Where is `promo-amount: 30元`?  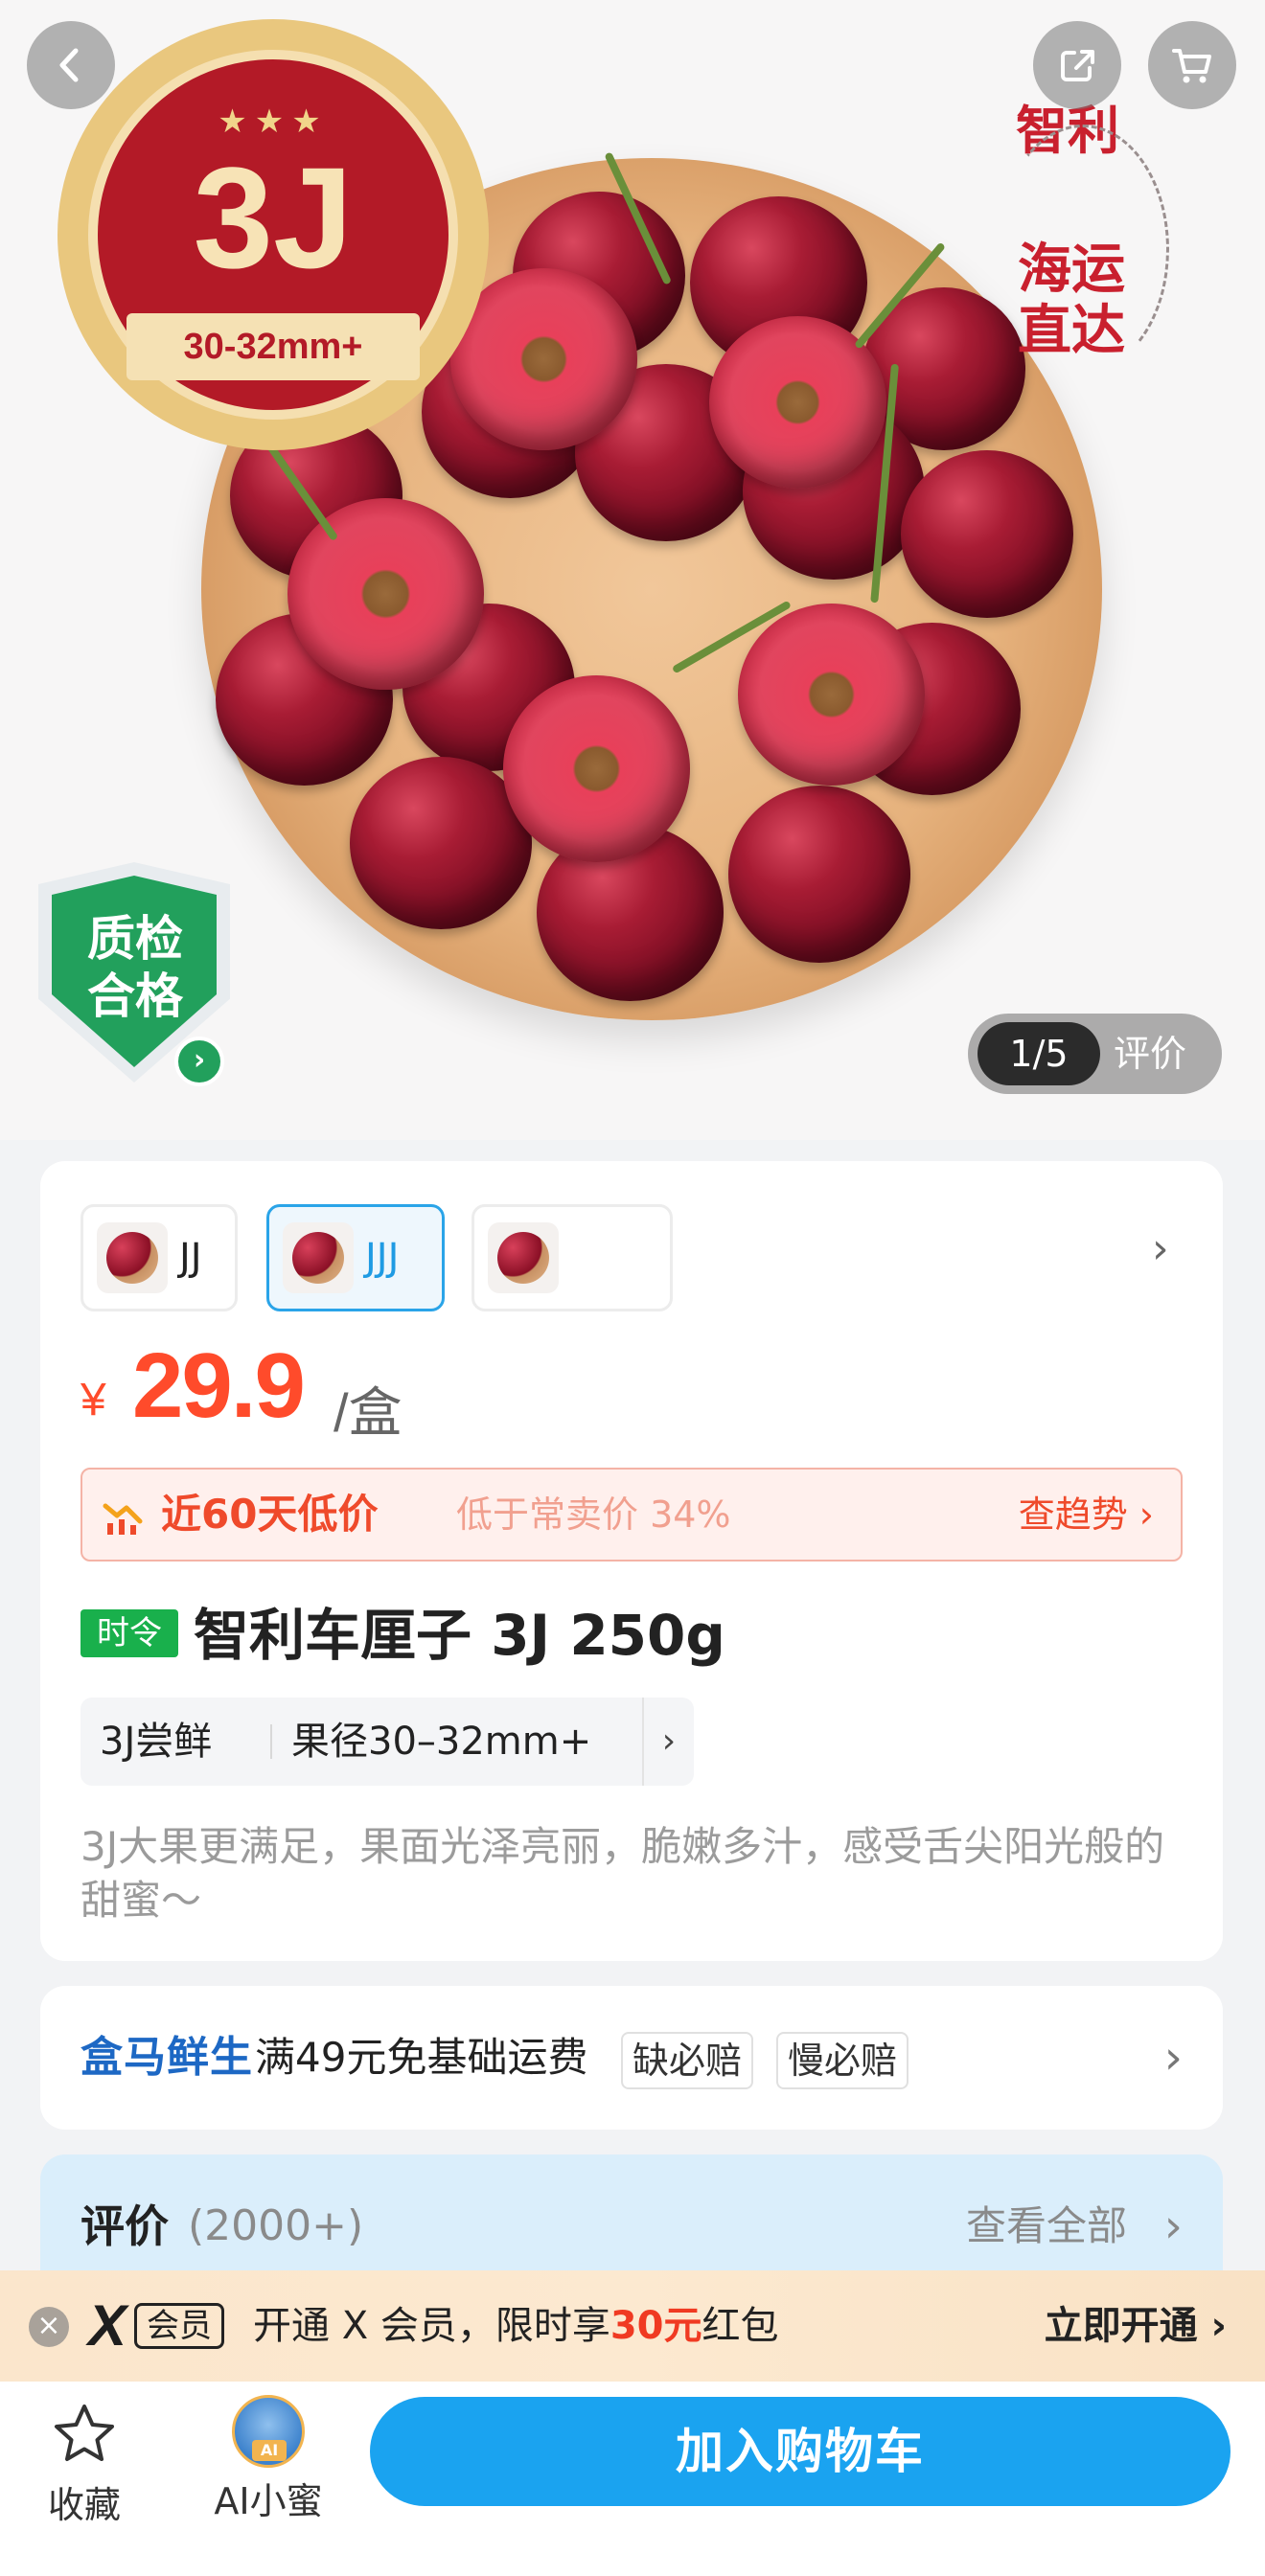 promo-amount: 30元 is located at coordinates (656, 2326).